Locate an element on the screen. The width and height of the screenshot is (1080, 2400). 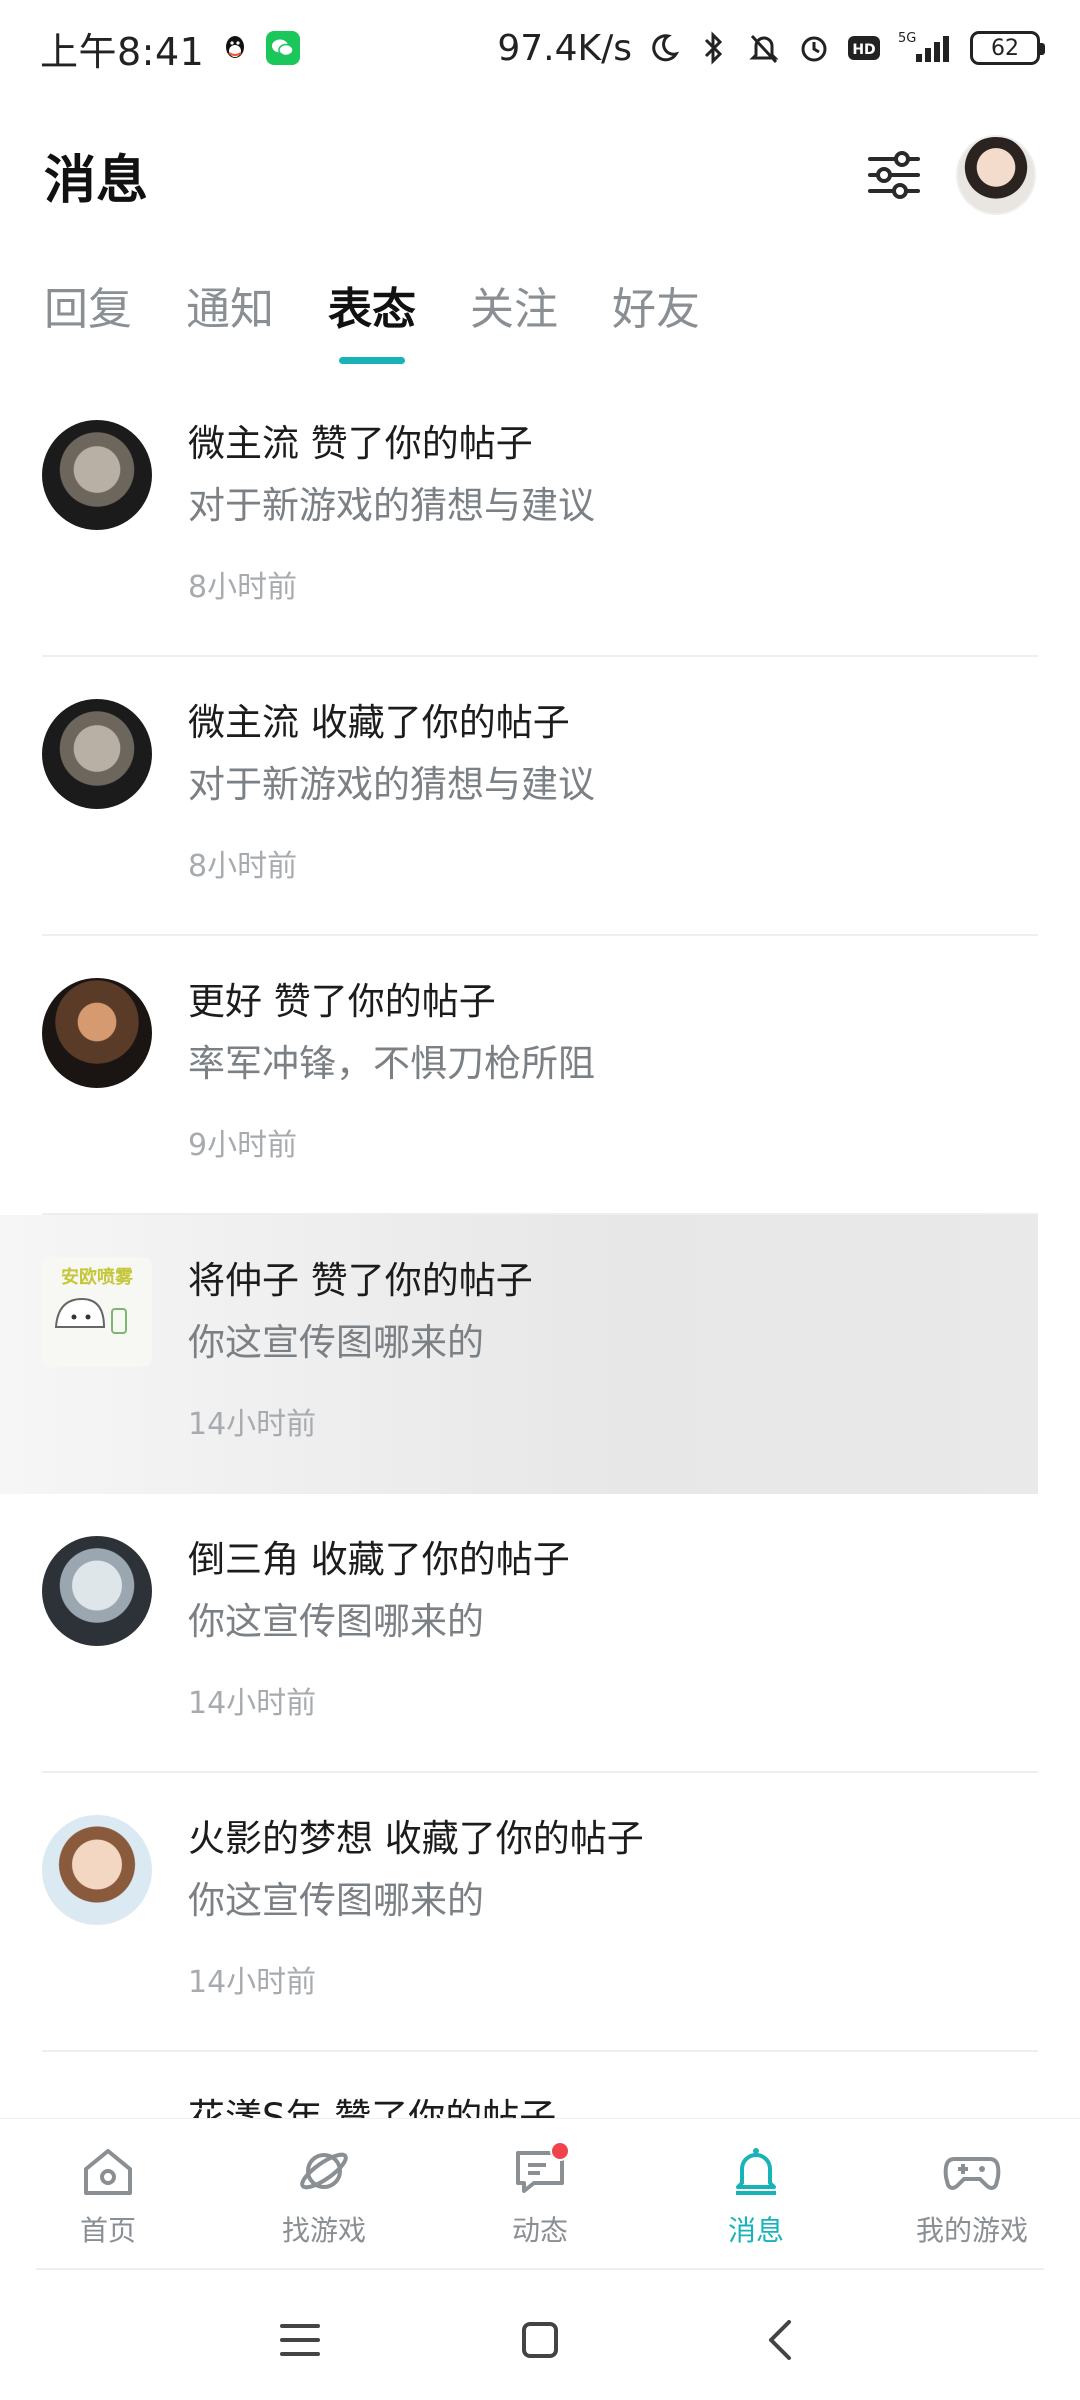
bell-icon is located at coordinates (756, 2171).